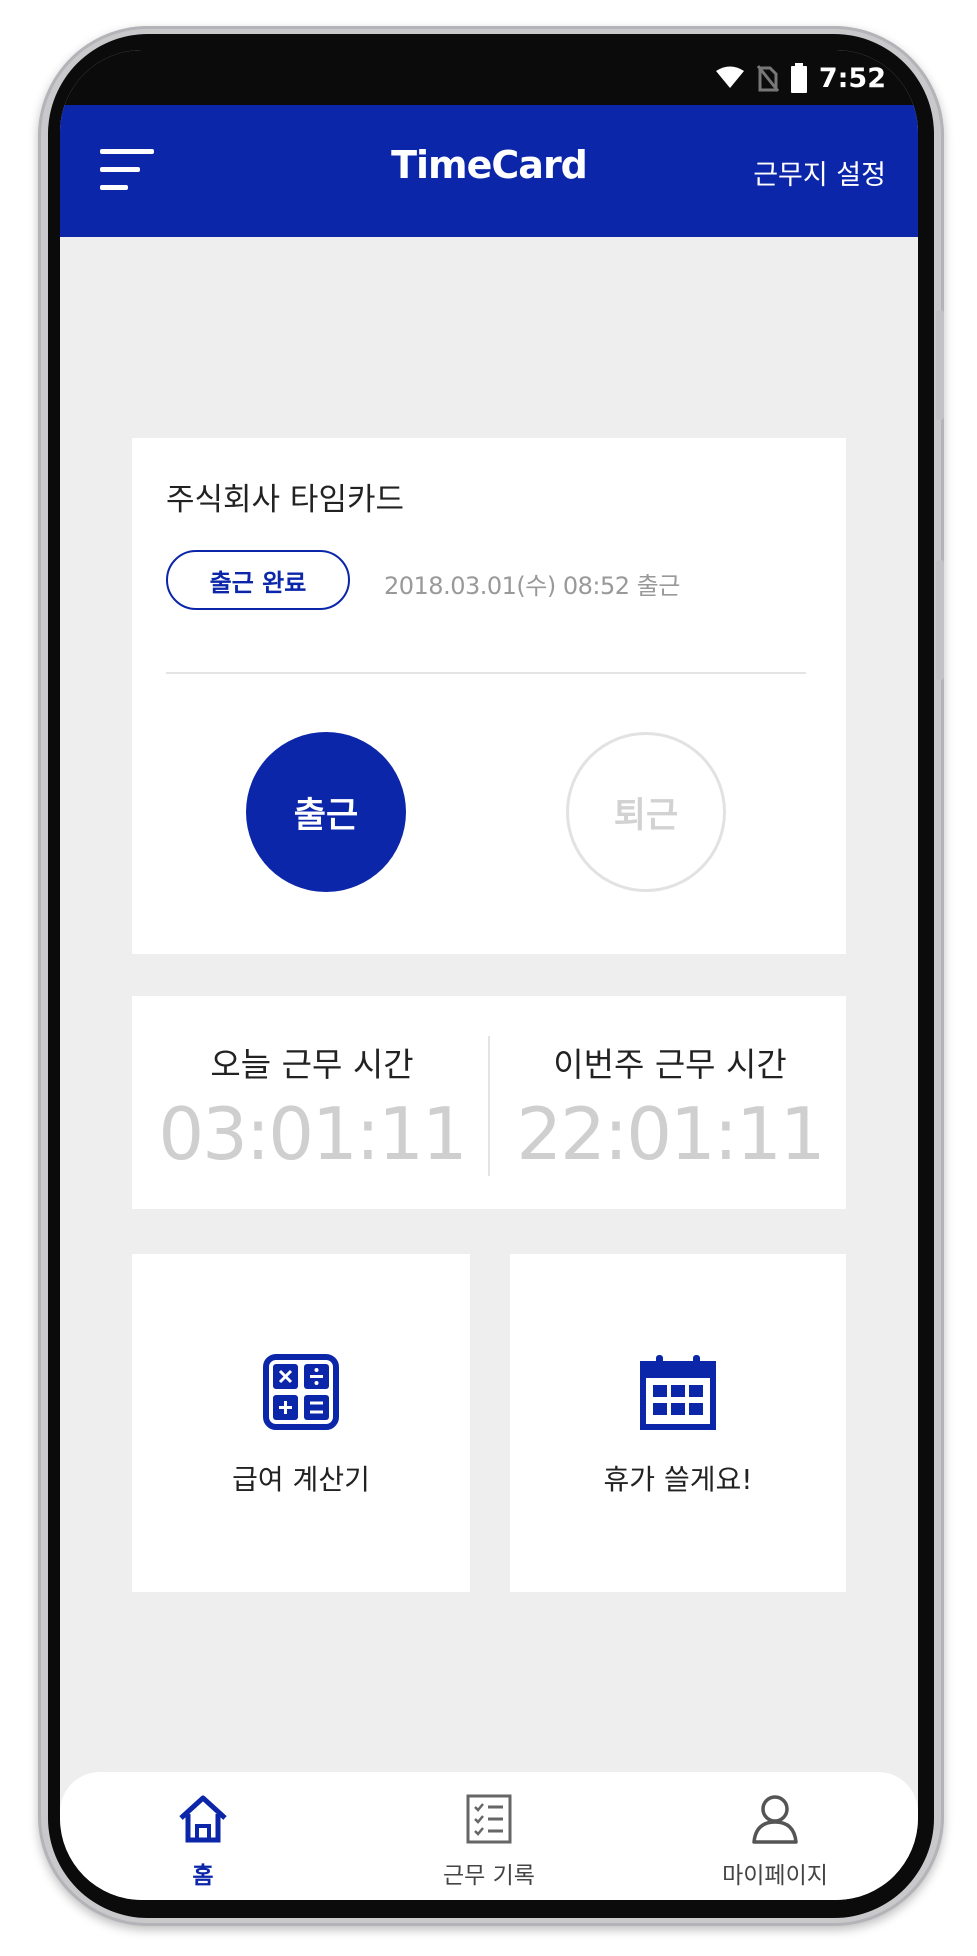  I want to click on week-work-time: 이번주 근무 시간 22:01:11, so click(670, 1102).